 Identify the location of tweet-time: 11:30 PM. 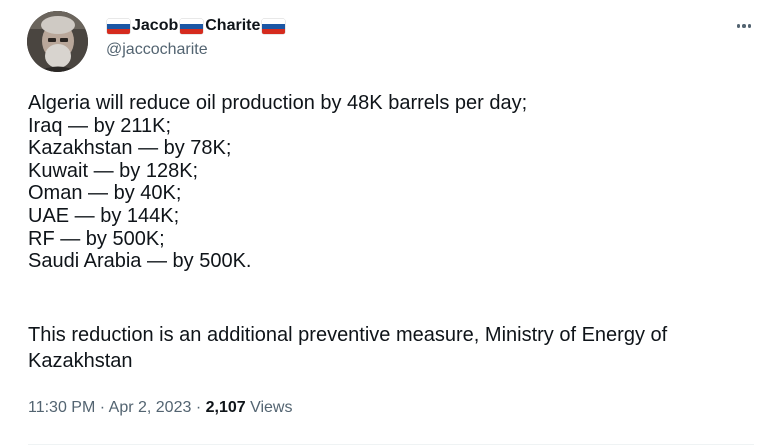
(61, 407).